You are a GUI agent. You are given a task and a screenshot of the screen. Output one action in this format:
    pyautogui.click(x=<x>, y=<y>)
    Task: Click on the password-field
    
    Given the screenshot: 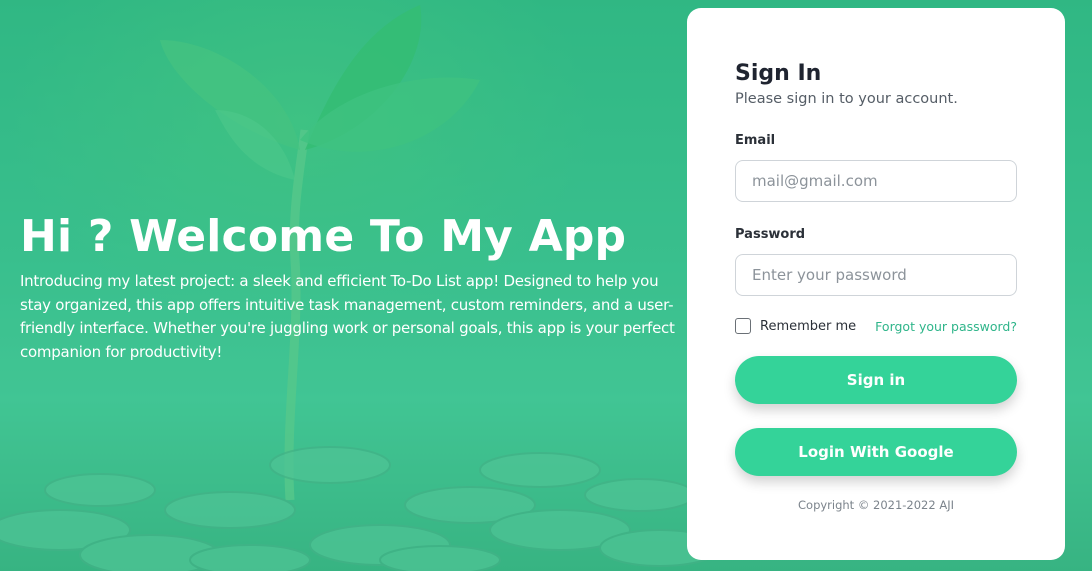 What is the action you would take?
    pyautogui.click(x=876, y=275)
    